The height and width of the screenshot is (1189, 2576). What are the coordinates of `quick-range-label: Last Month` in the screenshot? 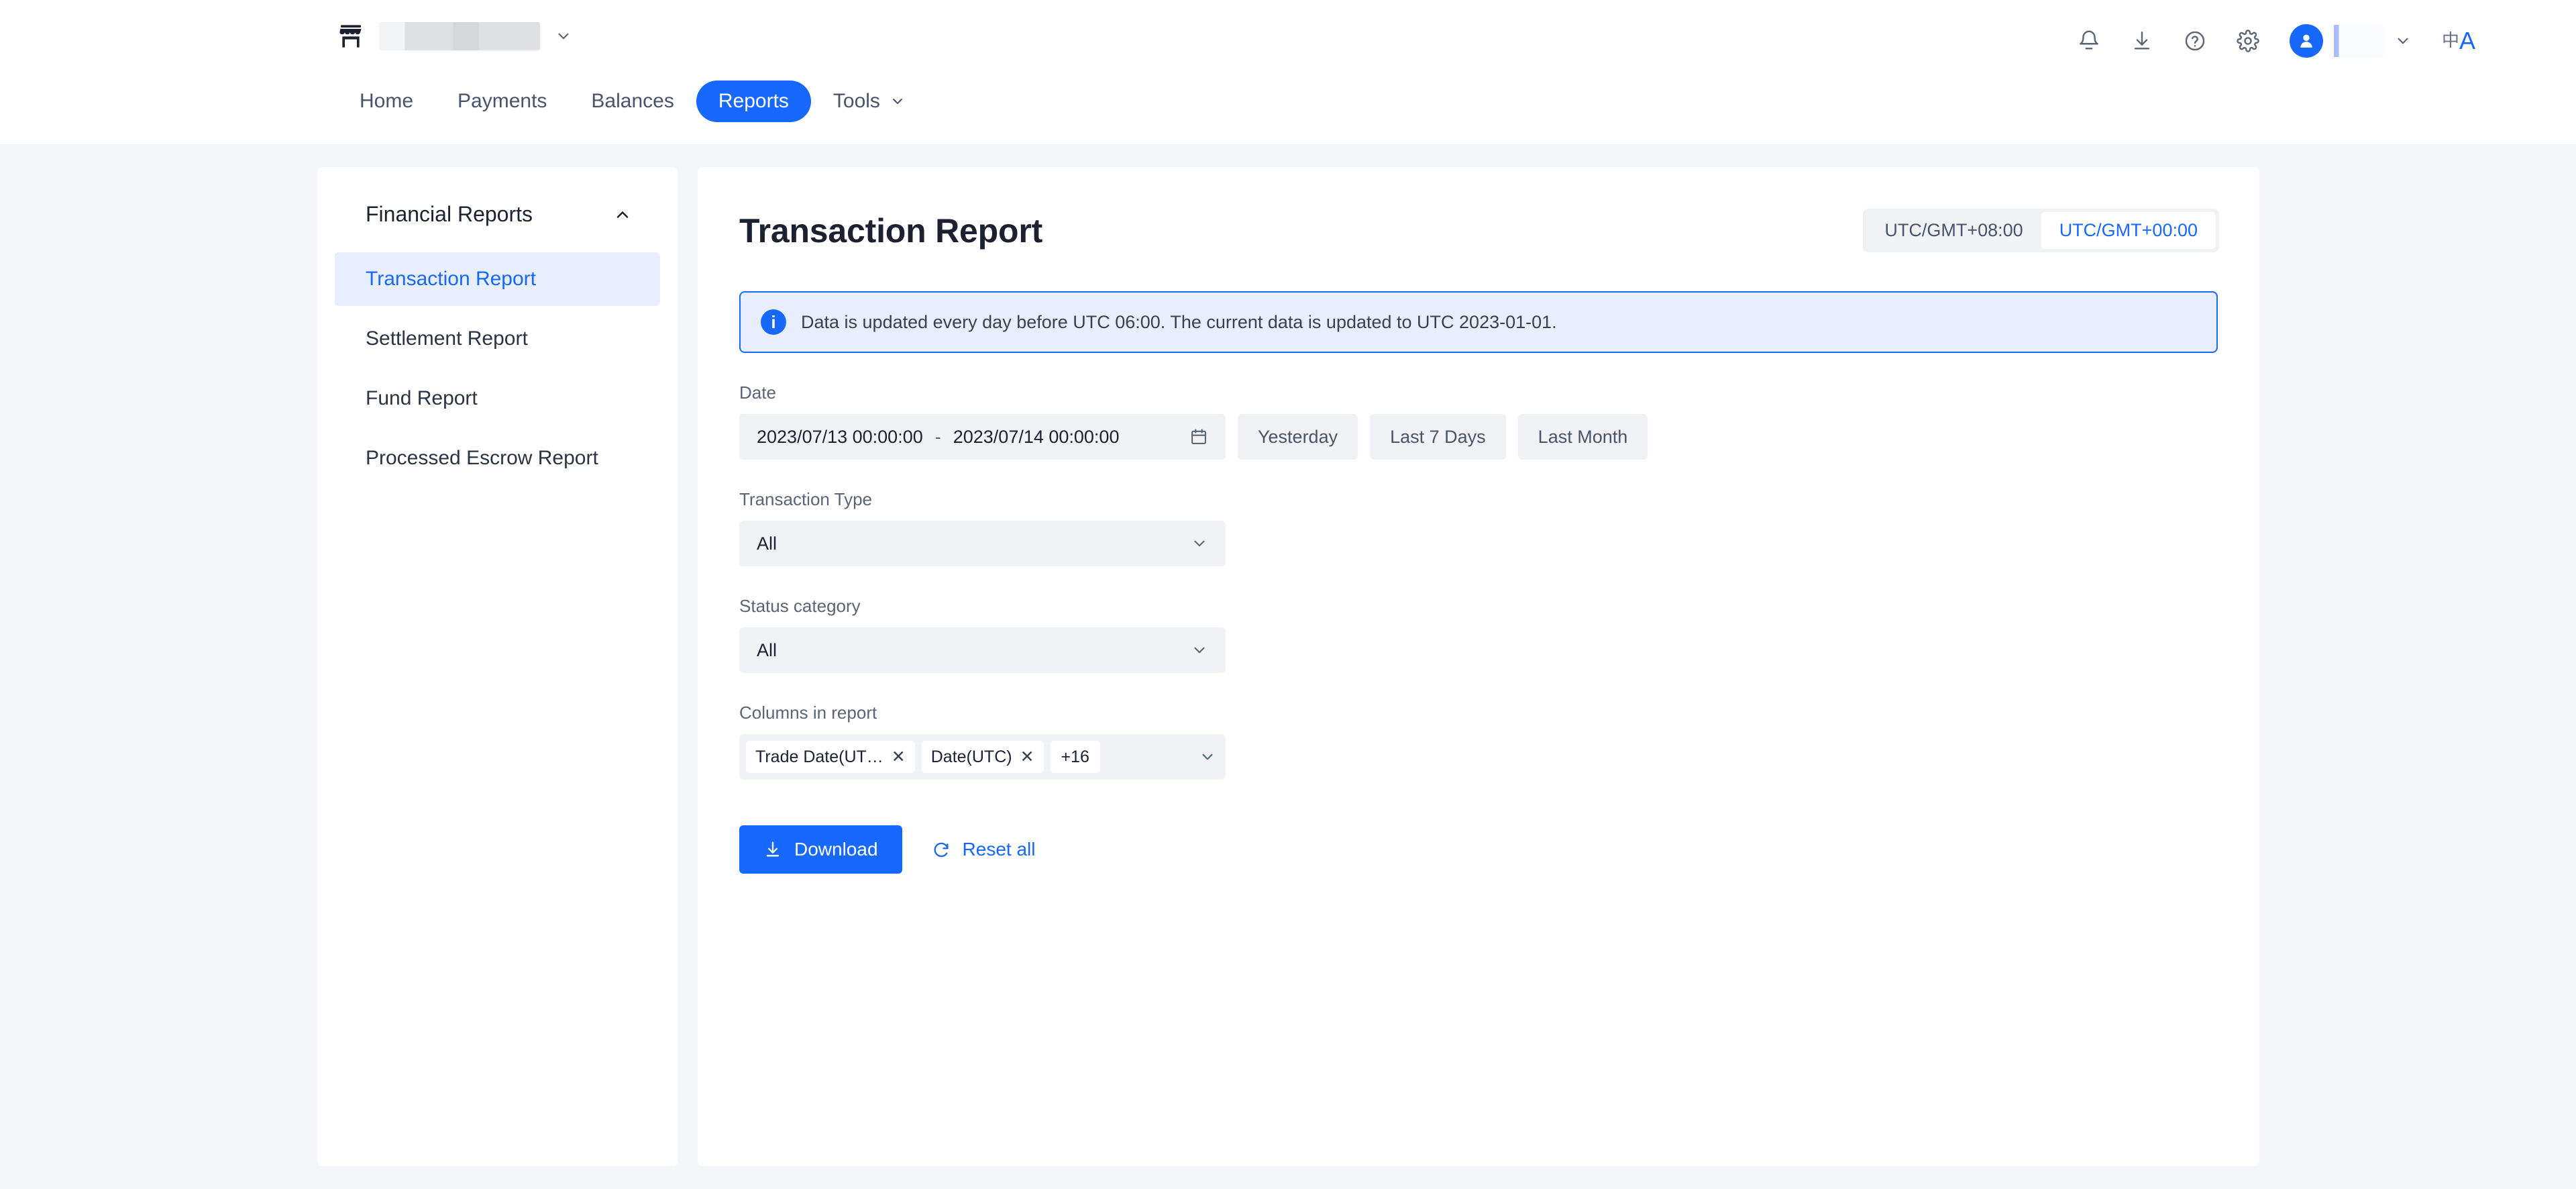 It's located at (1583, 436).